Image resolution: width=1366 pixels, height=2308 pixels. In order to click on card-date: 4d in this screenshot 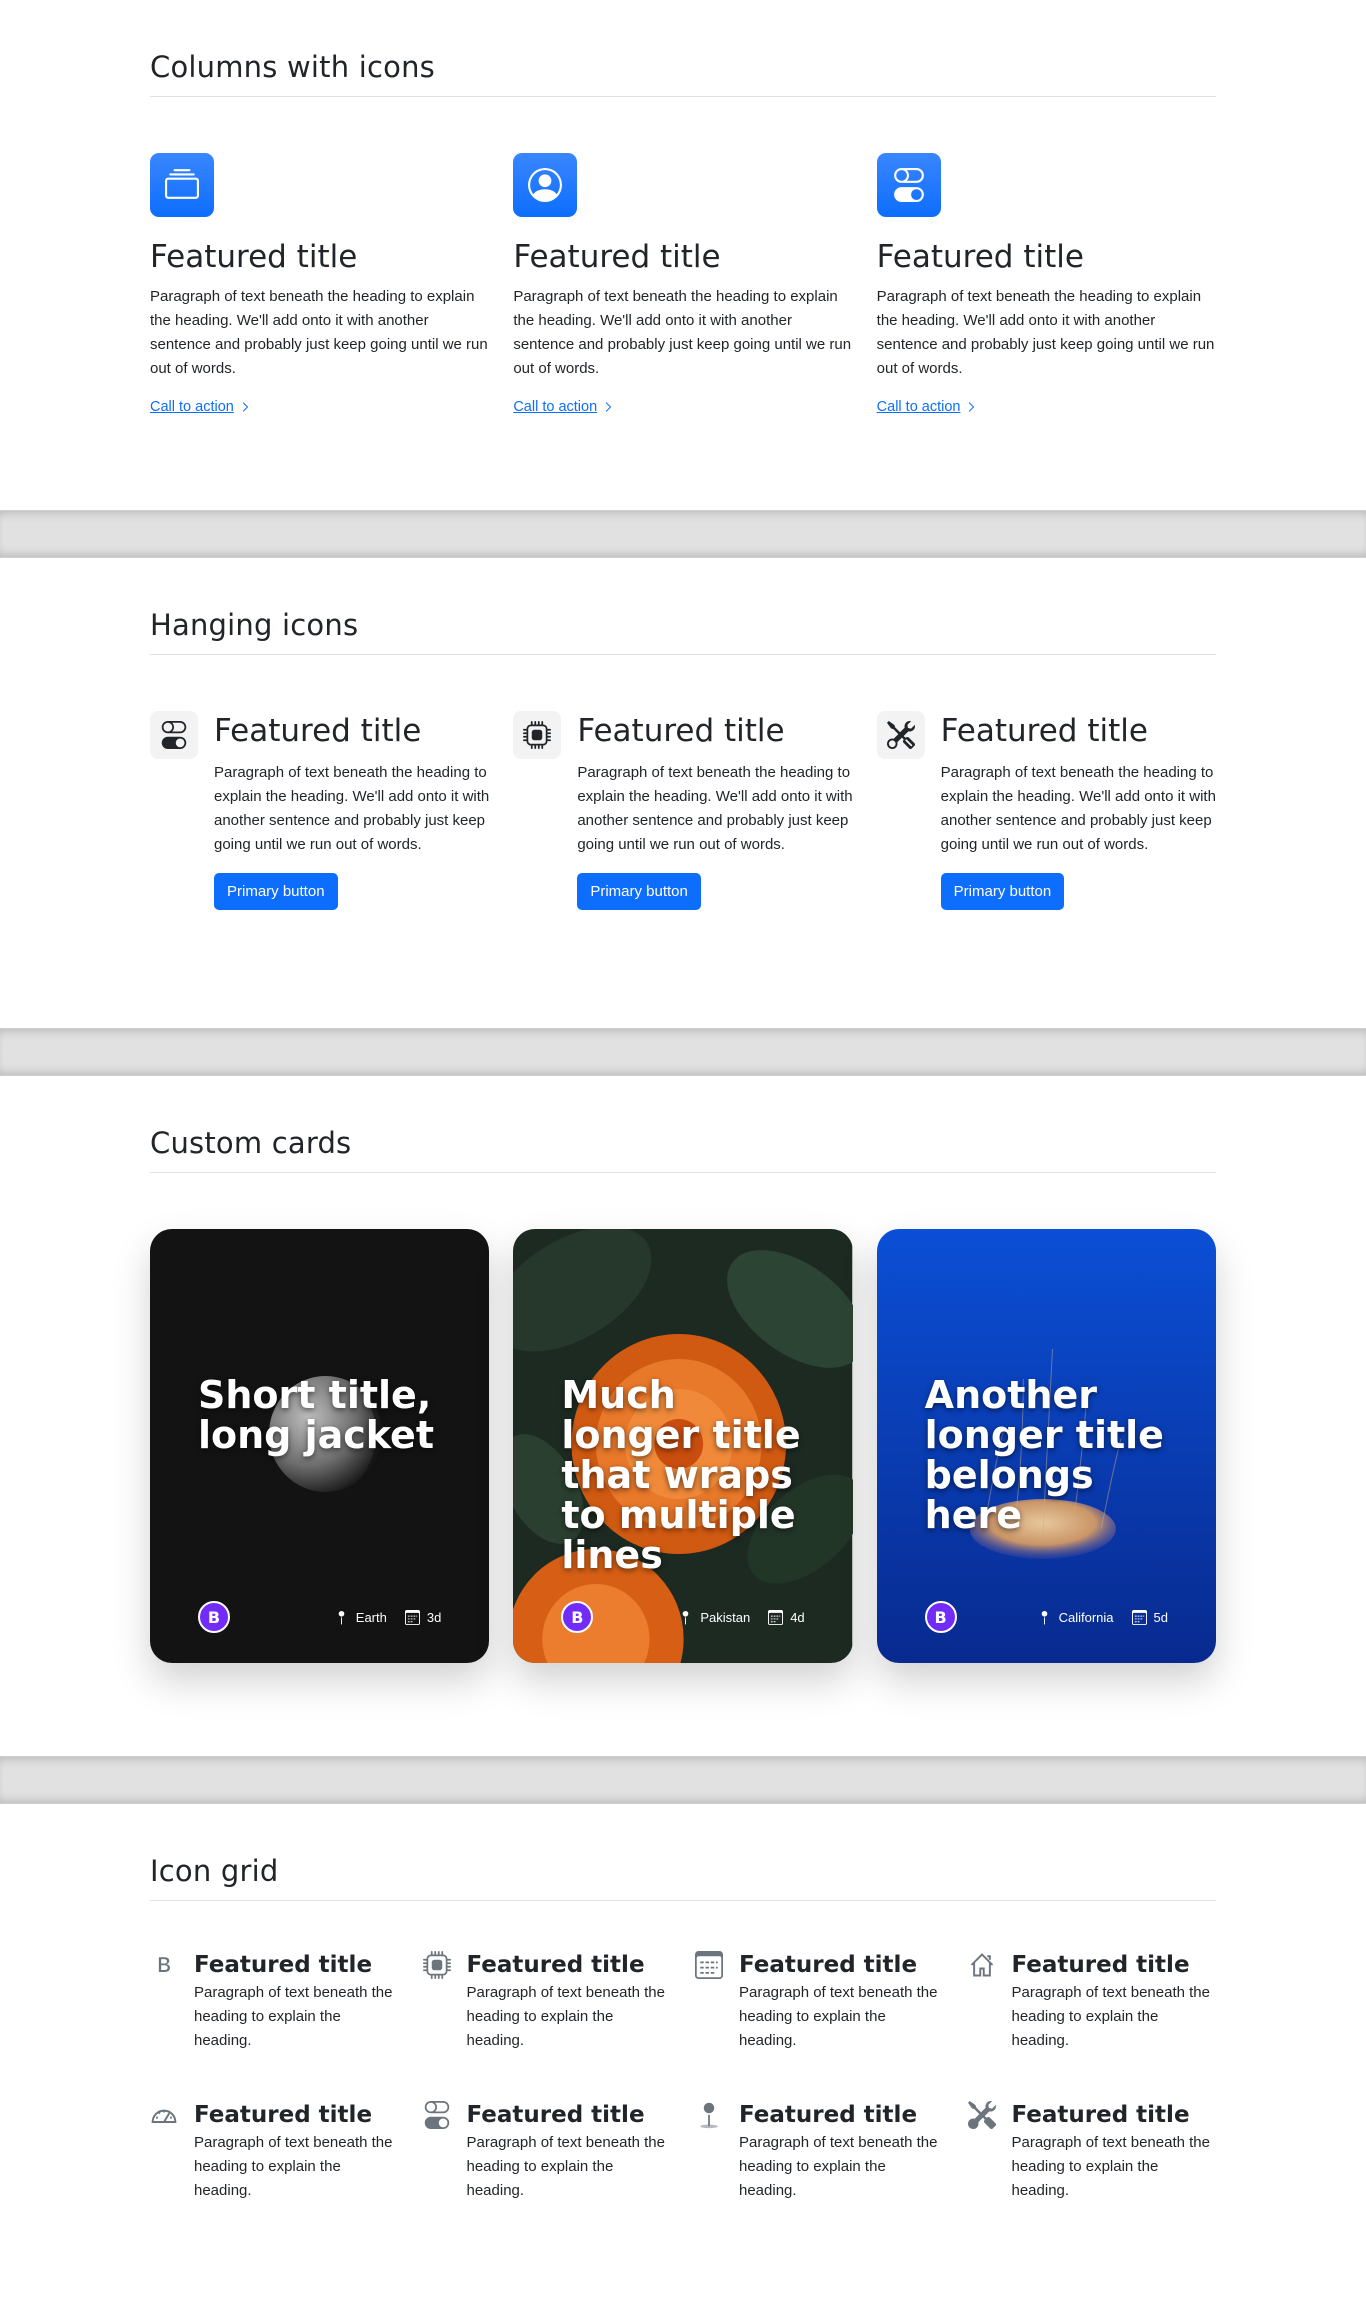, I will do `click(797, 1617)`.